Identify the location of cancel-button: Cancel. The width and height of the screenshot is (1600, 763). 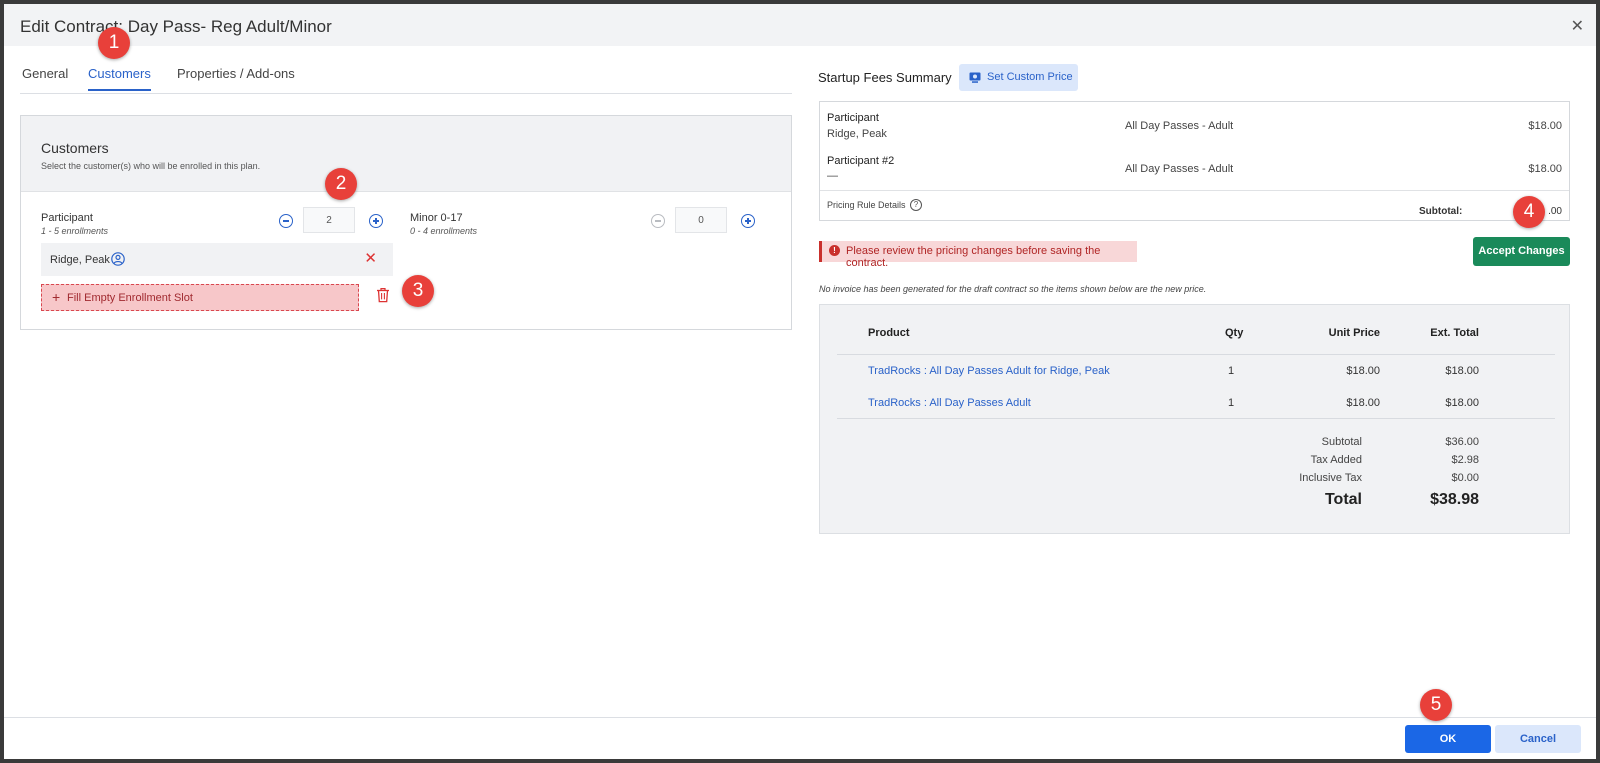
(1538, 739).